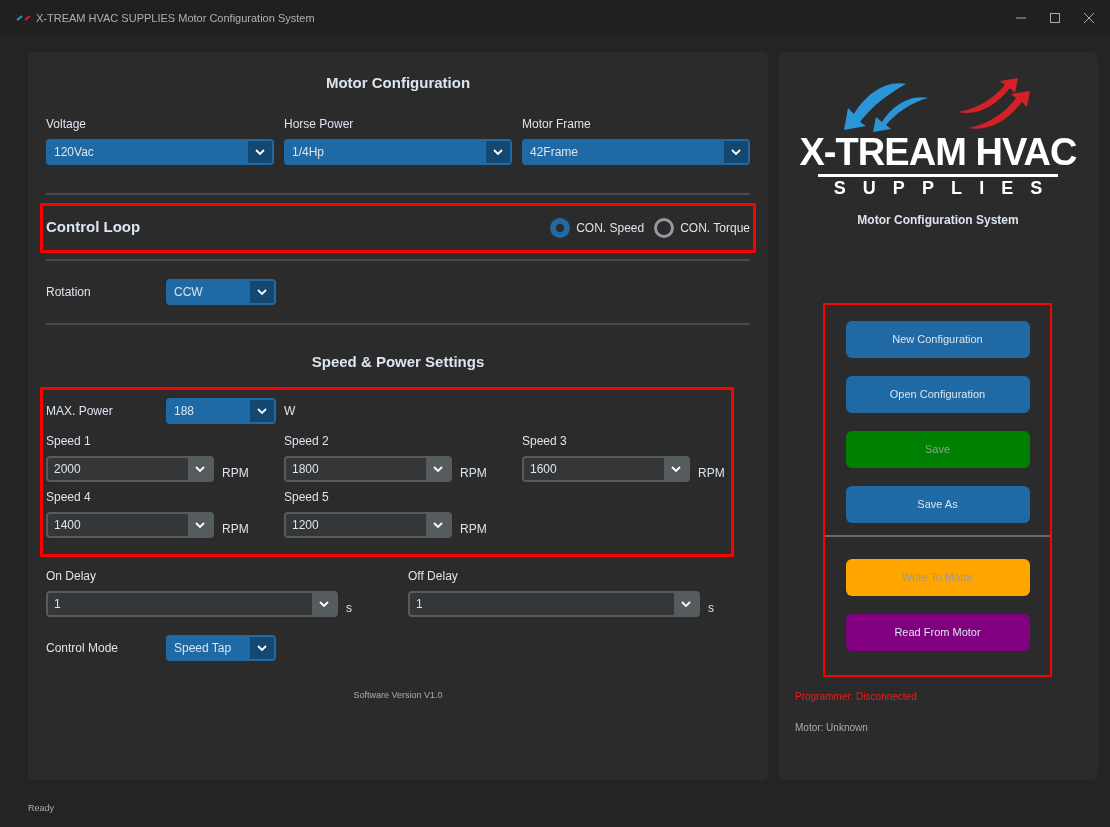 This screenshot has height=827, width=1110. What do you see at coordinates (175, 18) in the screenshot?
I see `window-title: X-TREAM HVAC SUPPLIES Motor Configuration System` at bounding box center [175, 18].